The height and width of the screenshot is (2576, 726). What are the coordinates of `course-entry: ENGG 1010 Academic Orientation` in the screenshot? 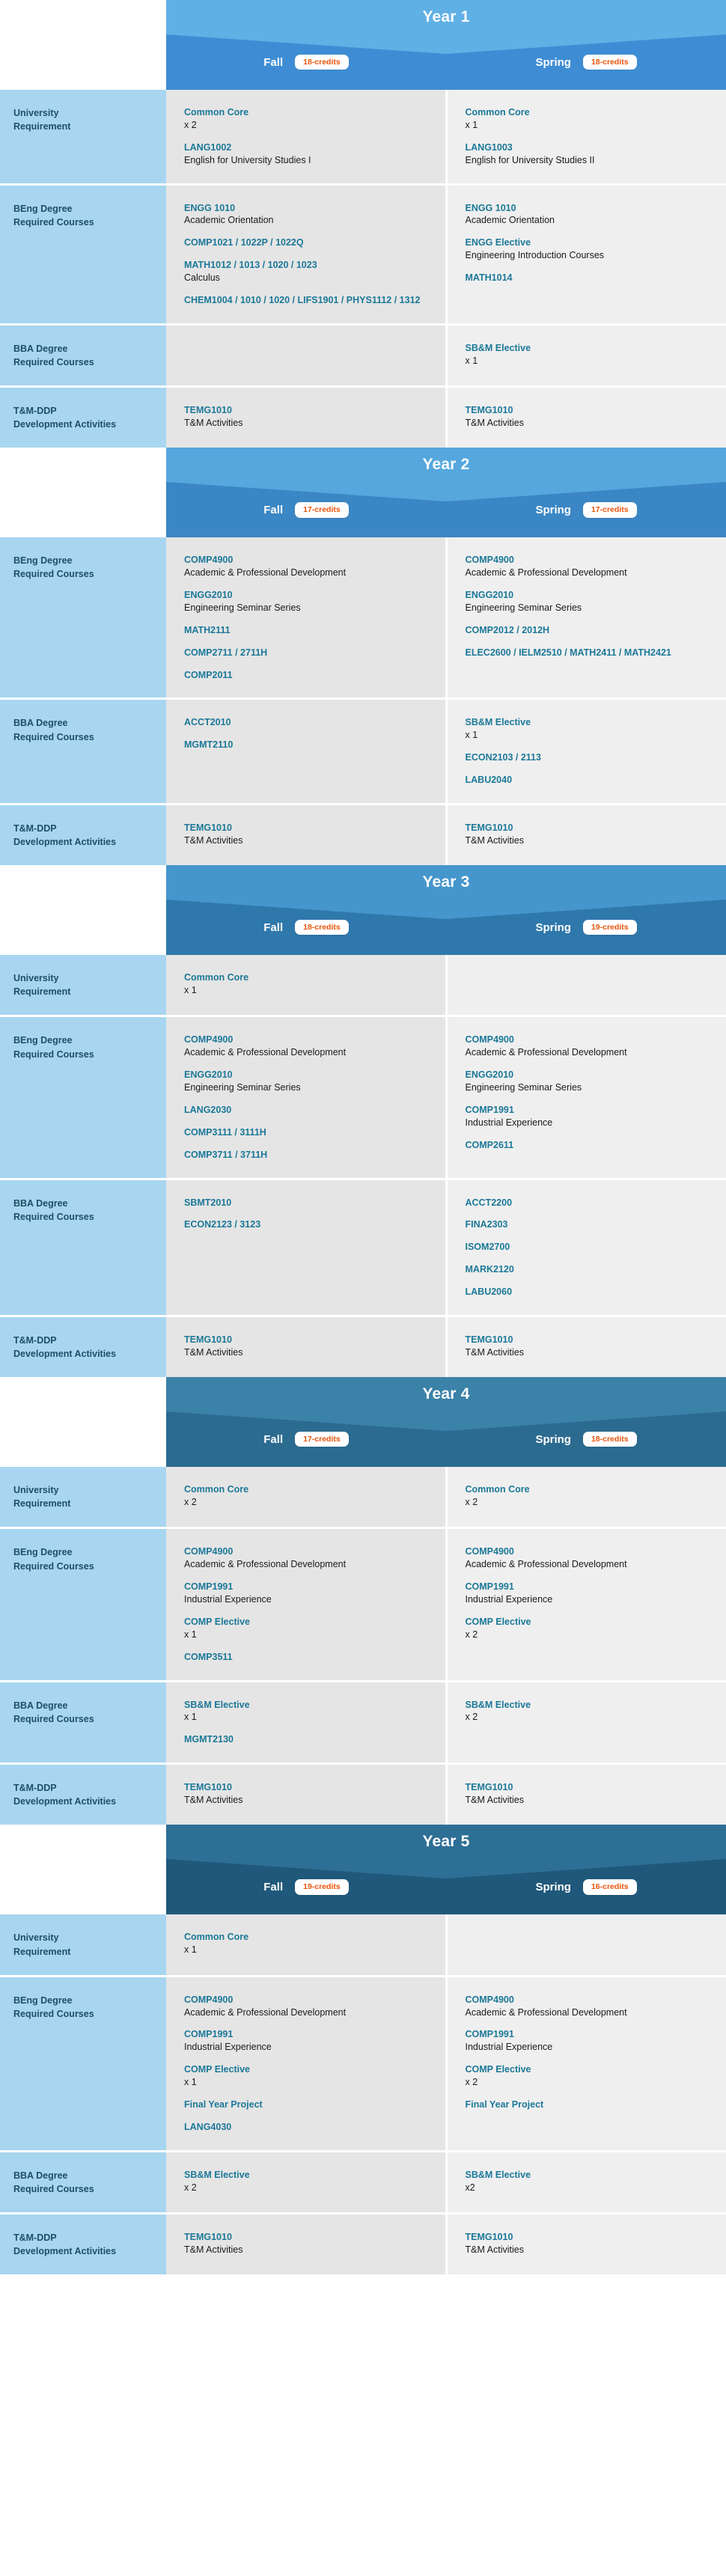 It's located at (590, 215).